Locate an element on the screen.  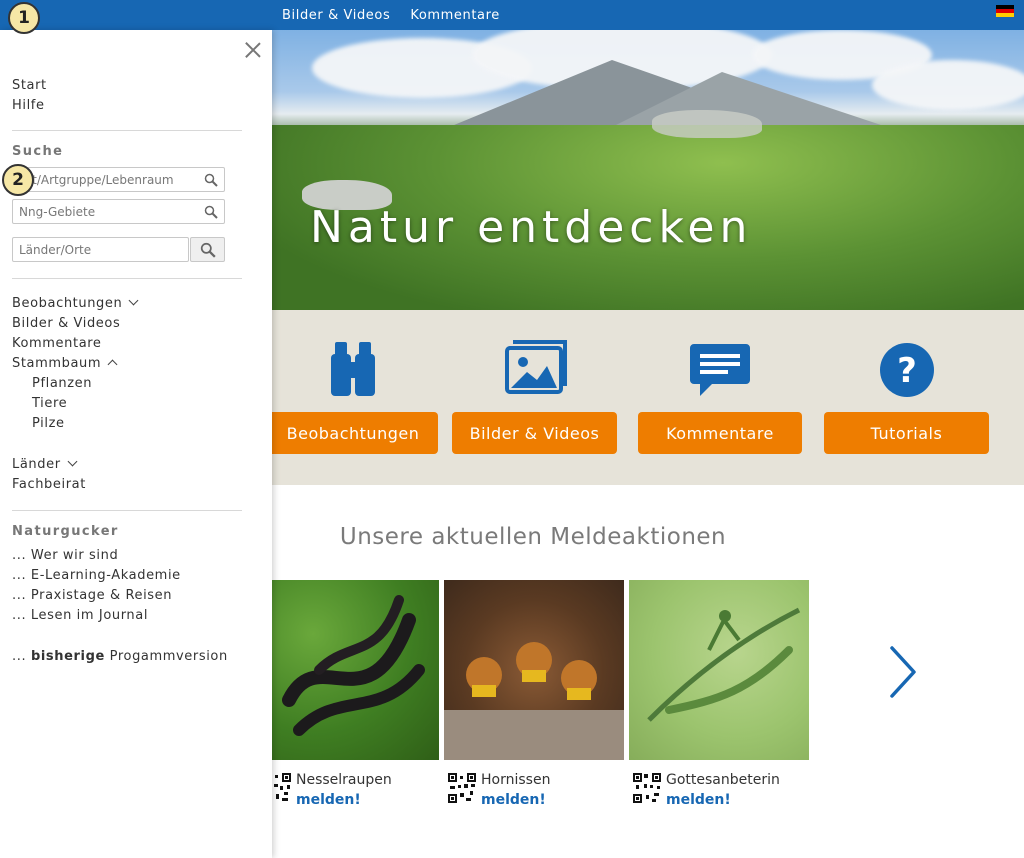
feature-bilder-videos: Bilder & Videos is located at coordinates (534, 397).